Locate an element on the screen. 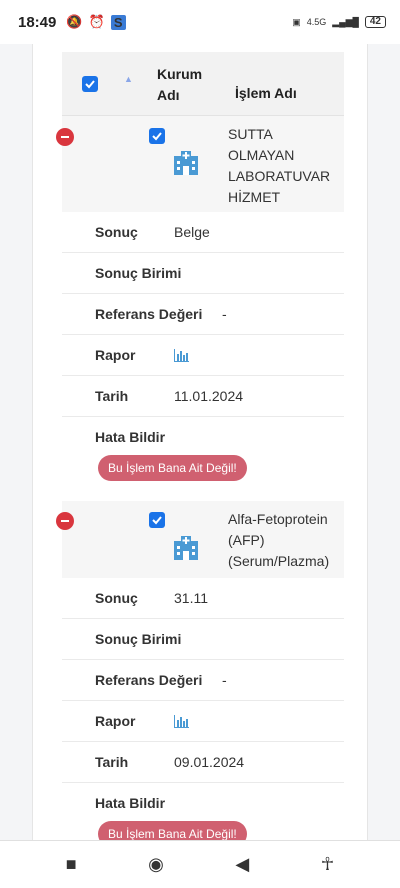 This screenshot has height=888, width=400. select-all-checkbox is located at coordinates (90, 84).